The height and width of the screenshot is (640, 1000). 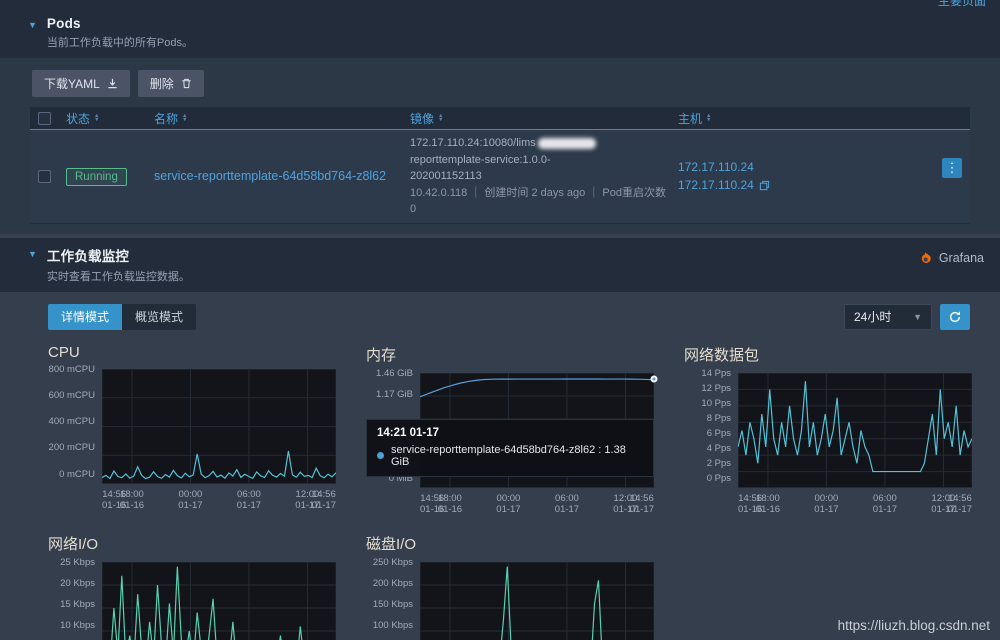 I want to click on row-checkbox, so click(x=44, y=176).